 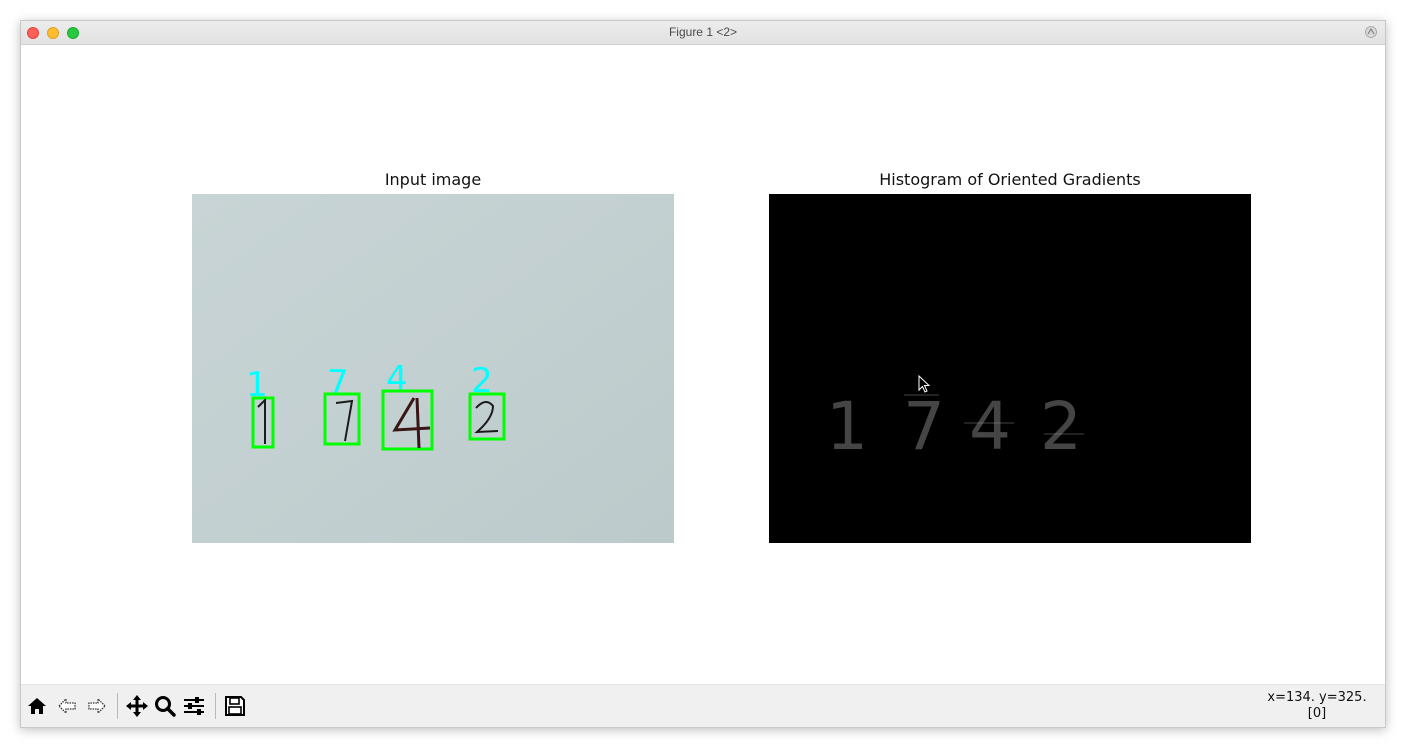 I want to click on magnifier-icon, so click(x=165, y=706).